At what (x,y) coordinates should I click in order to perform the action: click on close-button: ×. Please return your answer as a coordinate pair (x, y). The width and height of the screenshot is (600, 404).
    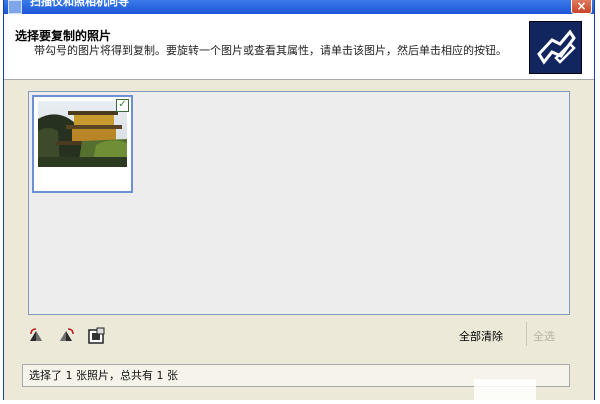
    Looking at the image, I should click on (581, 7).